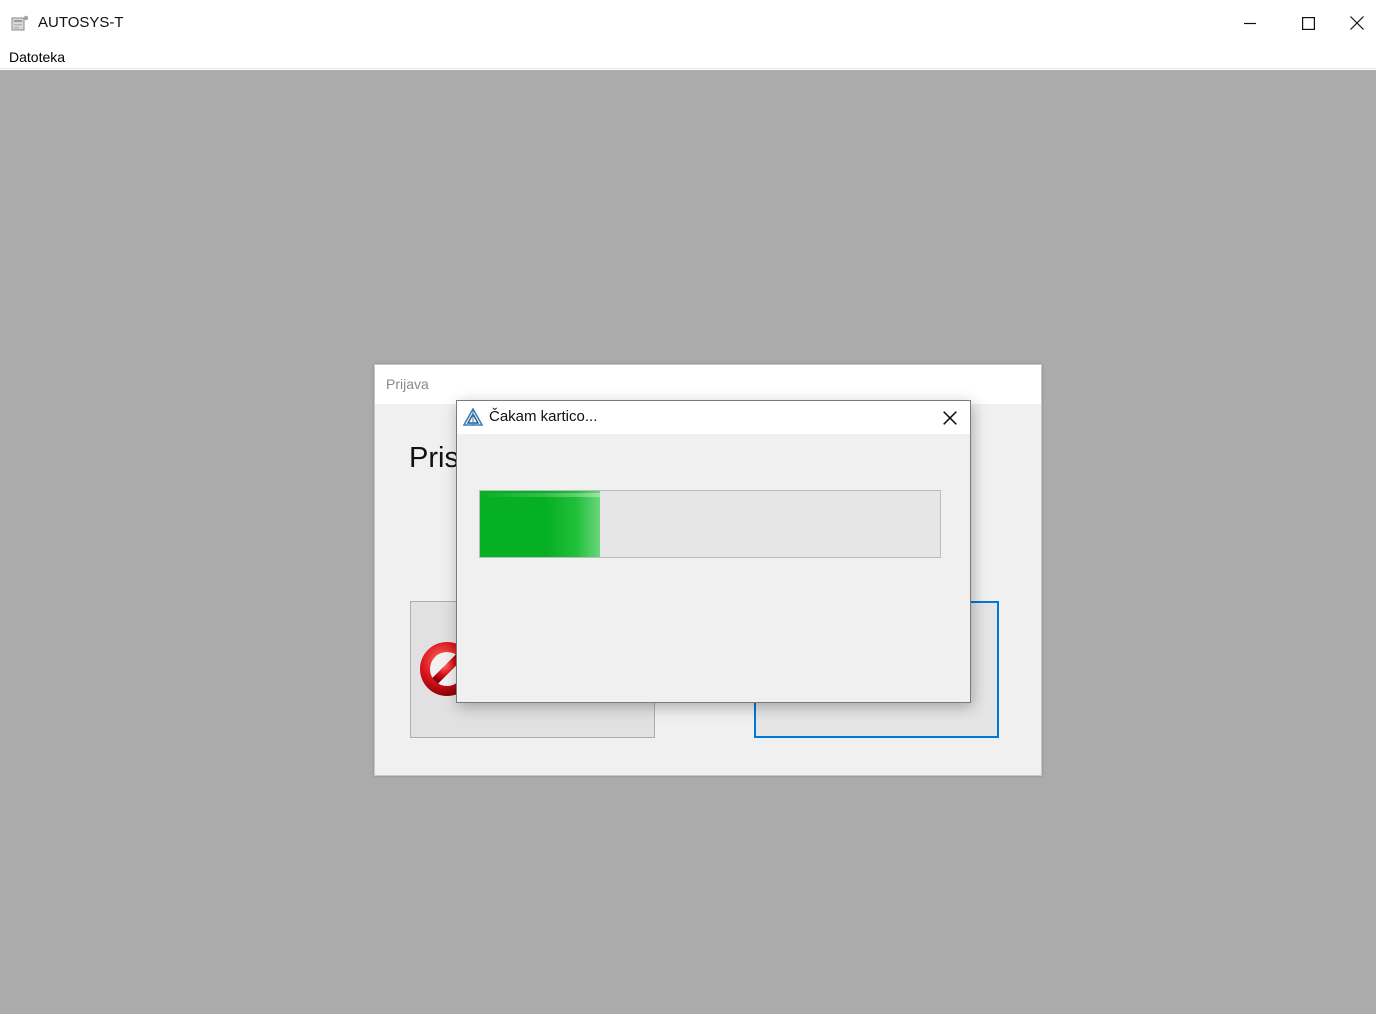  Describe the element at coordinates (434, 458) in the screenshot. I see `login-heading: Pris` at that location.